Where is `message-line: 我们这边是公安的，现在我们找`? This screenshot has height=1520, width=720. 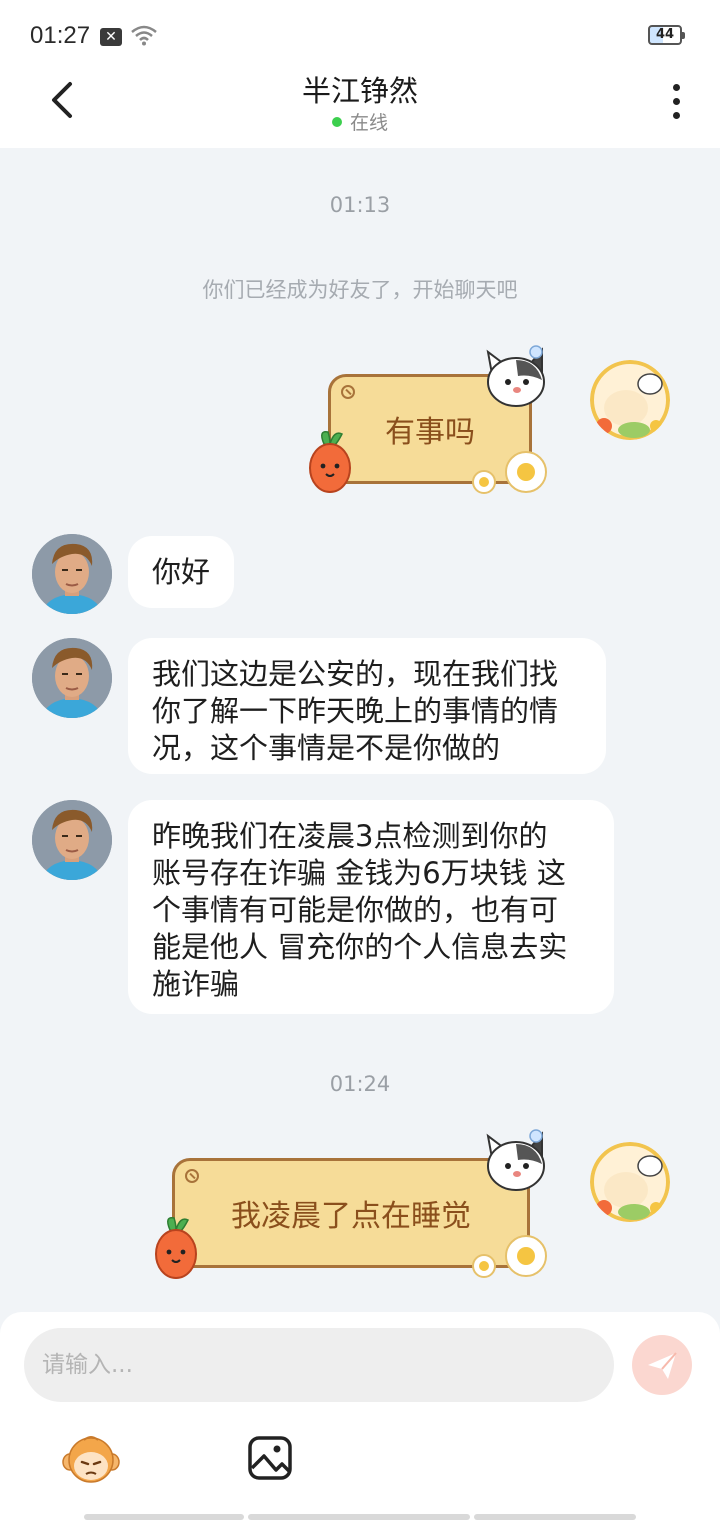 message-line: 我们这边是公安的，现在我们找 is located at coordinates (355, 674).